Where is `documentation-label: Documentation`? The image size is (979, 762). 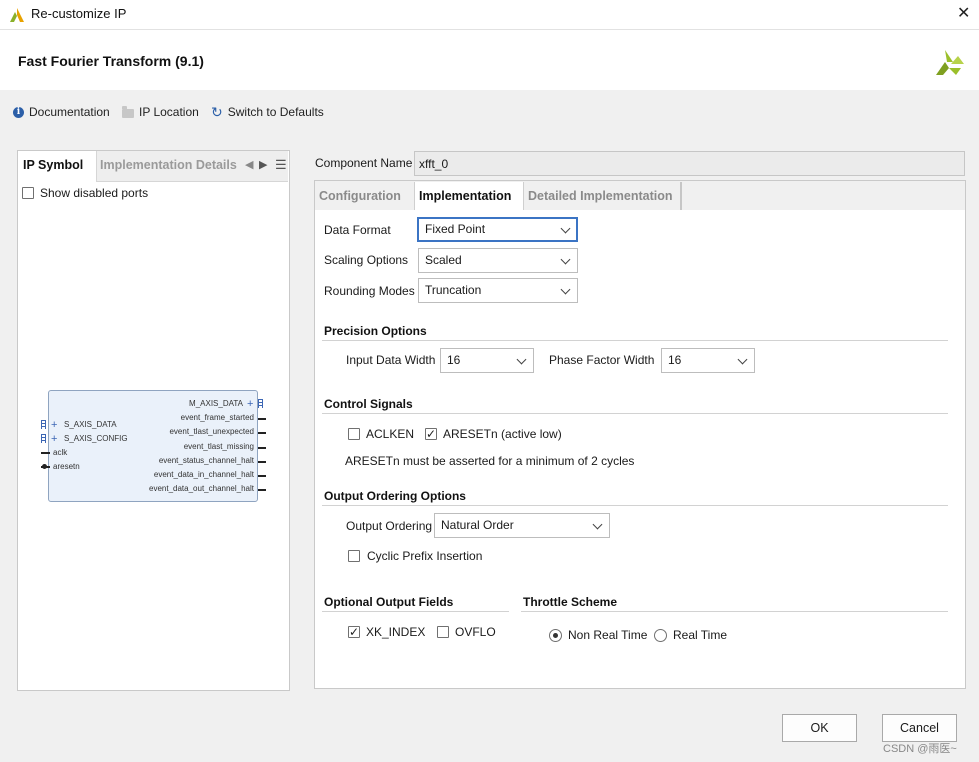
documentation-label: Documentation is located at coordinates (69, 112).